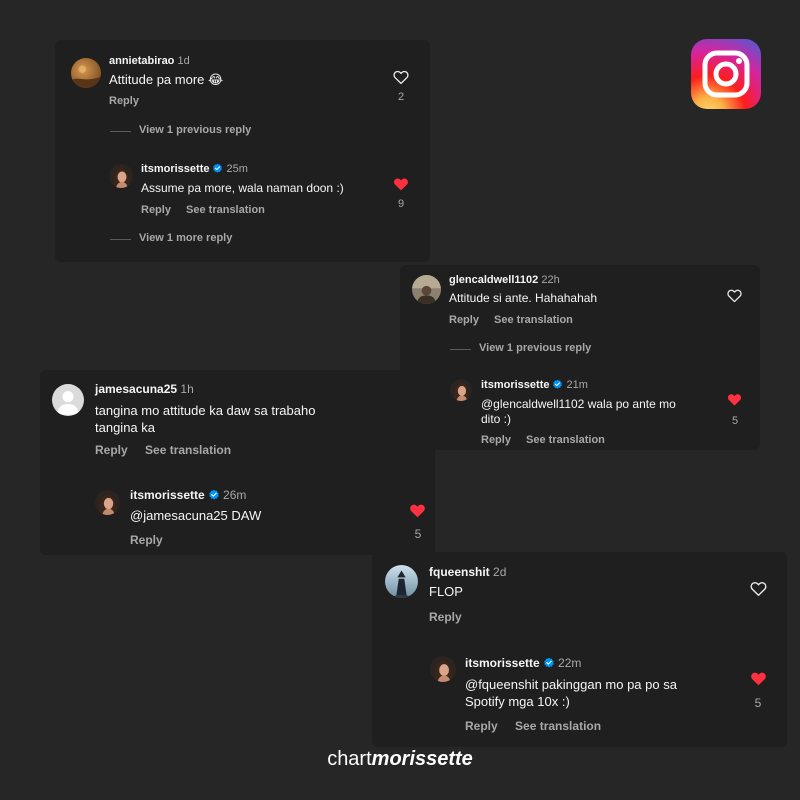 This screenshot has width=800, height=800. I want to click on timestamp: 1h, so click(187, 389).